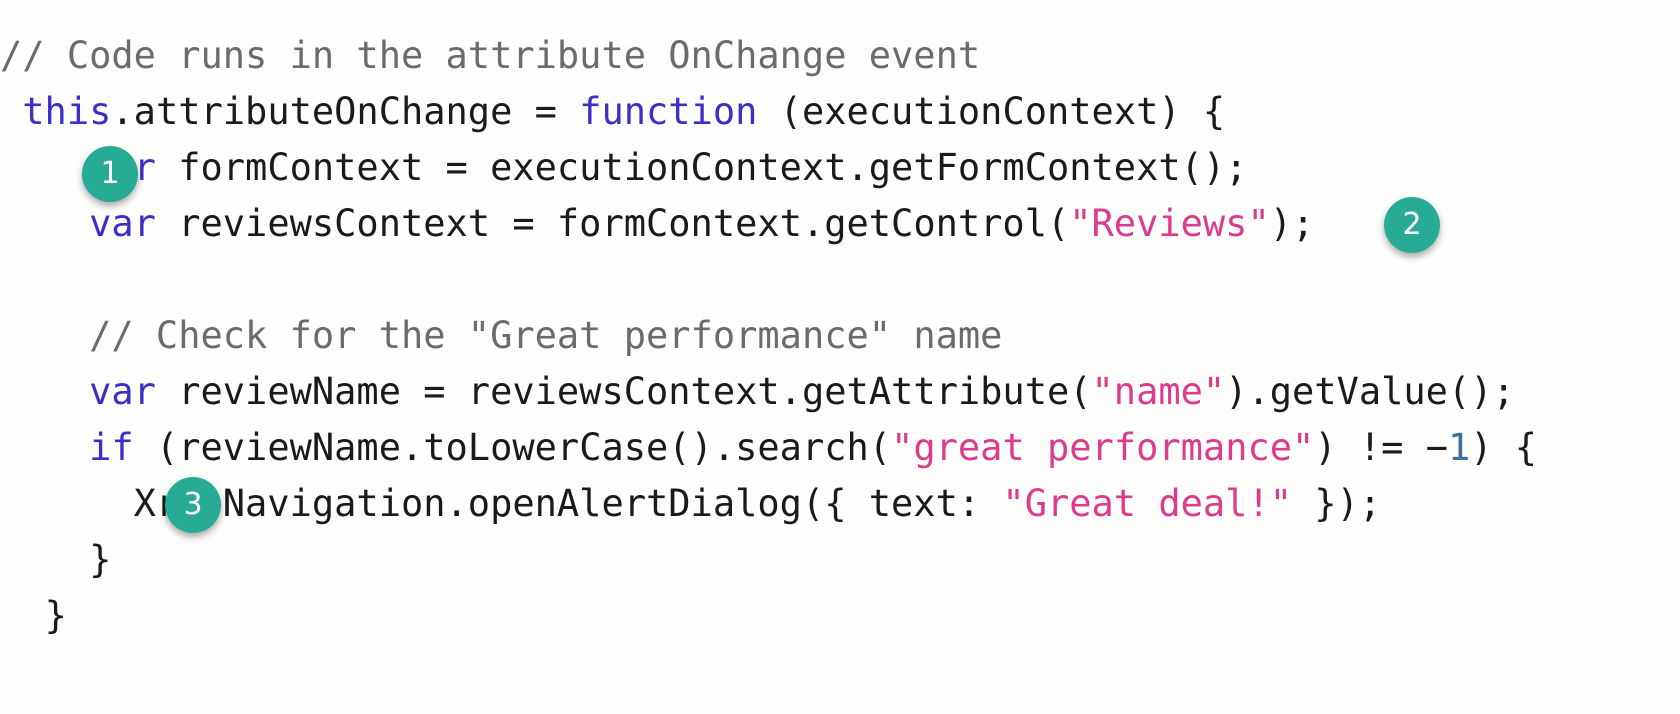 The image size is (1680, 714). I want to click on code-token-string: "name", so click(1158, 391).